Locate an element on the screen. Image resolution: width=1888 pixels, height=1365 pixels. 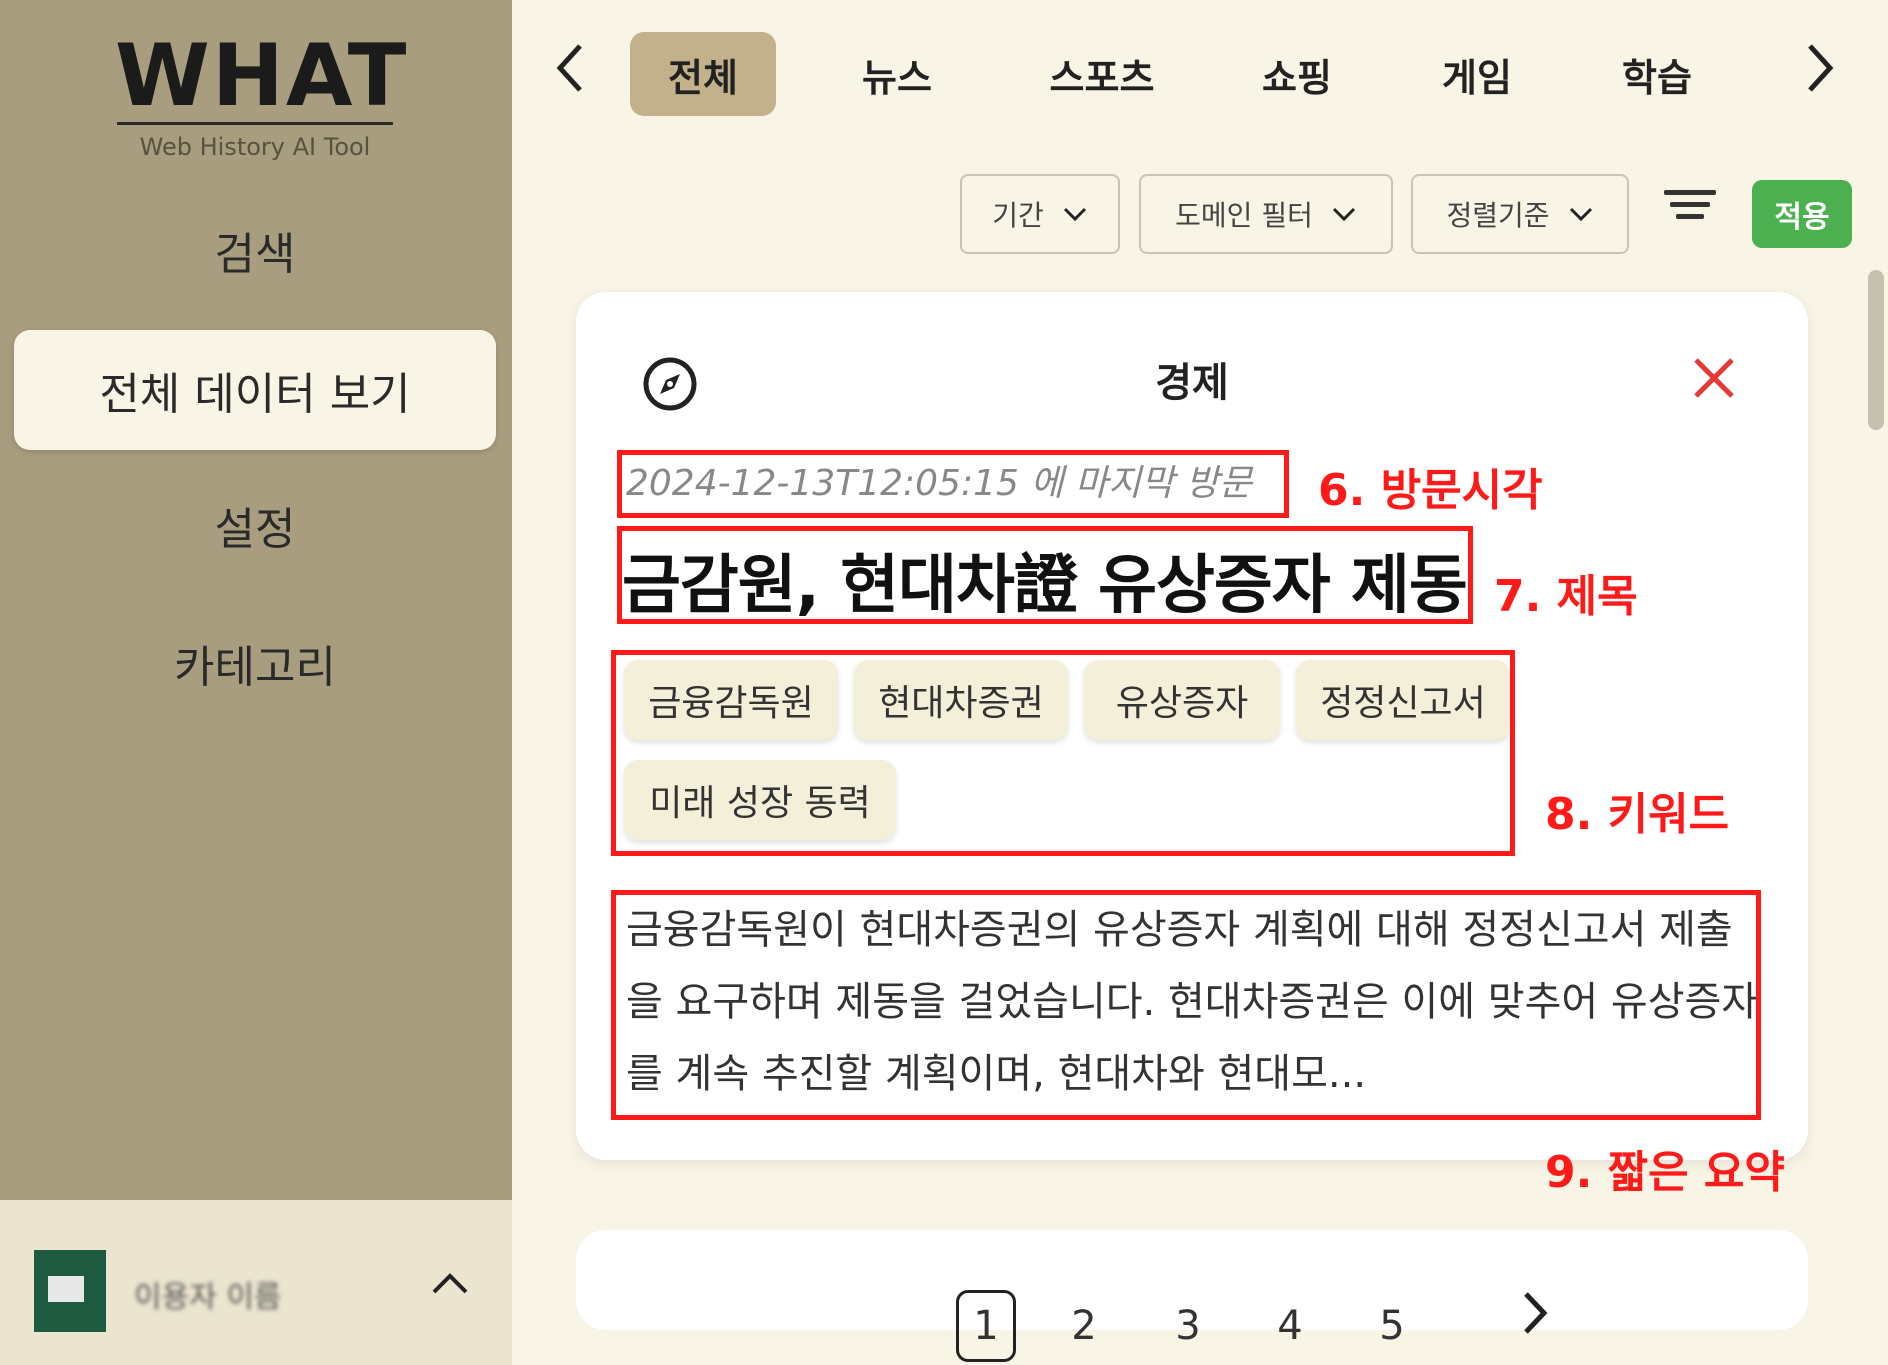
sidebar-item-settings: 설정 is located at coordinates (255, 525).